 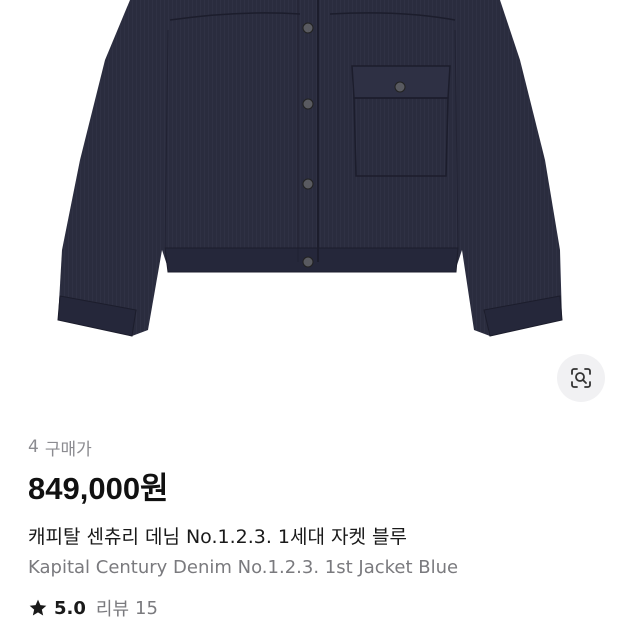 I want to click on purchase-price-label: 4 구매가, so click(x=314, y=447).